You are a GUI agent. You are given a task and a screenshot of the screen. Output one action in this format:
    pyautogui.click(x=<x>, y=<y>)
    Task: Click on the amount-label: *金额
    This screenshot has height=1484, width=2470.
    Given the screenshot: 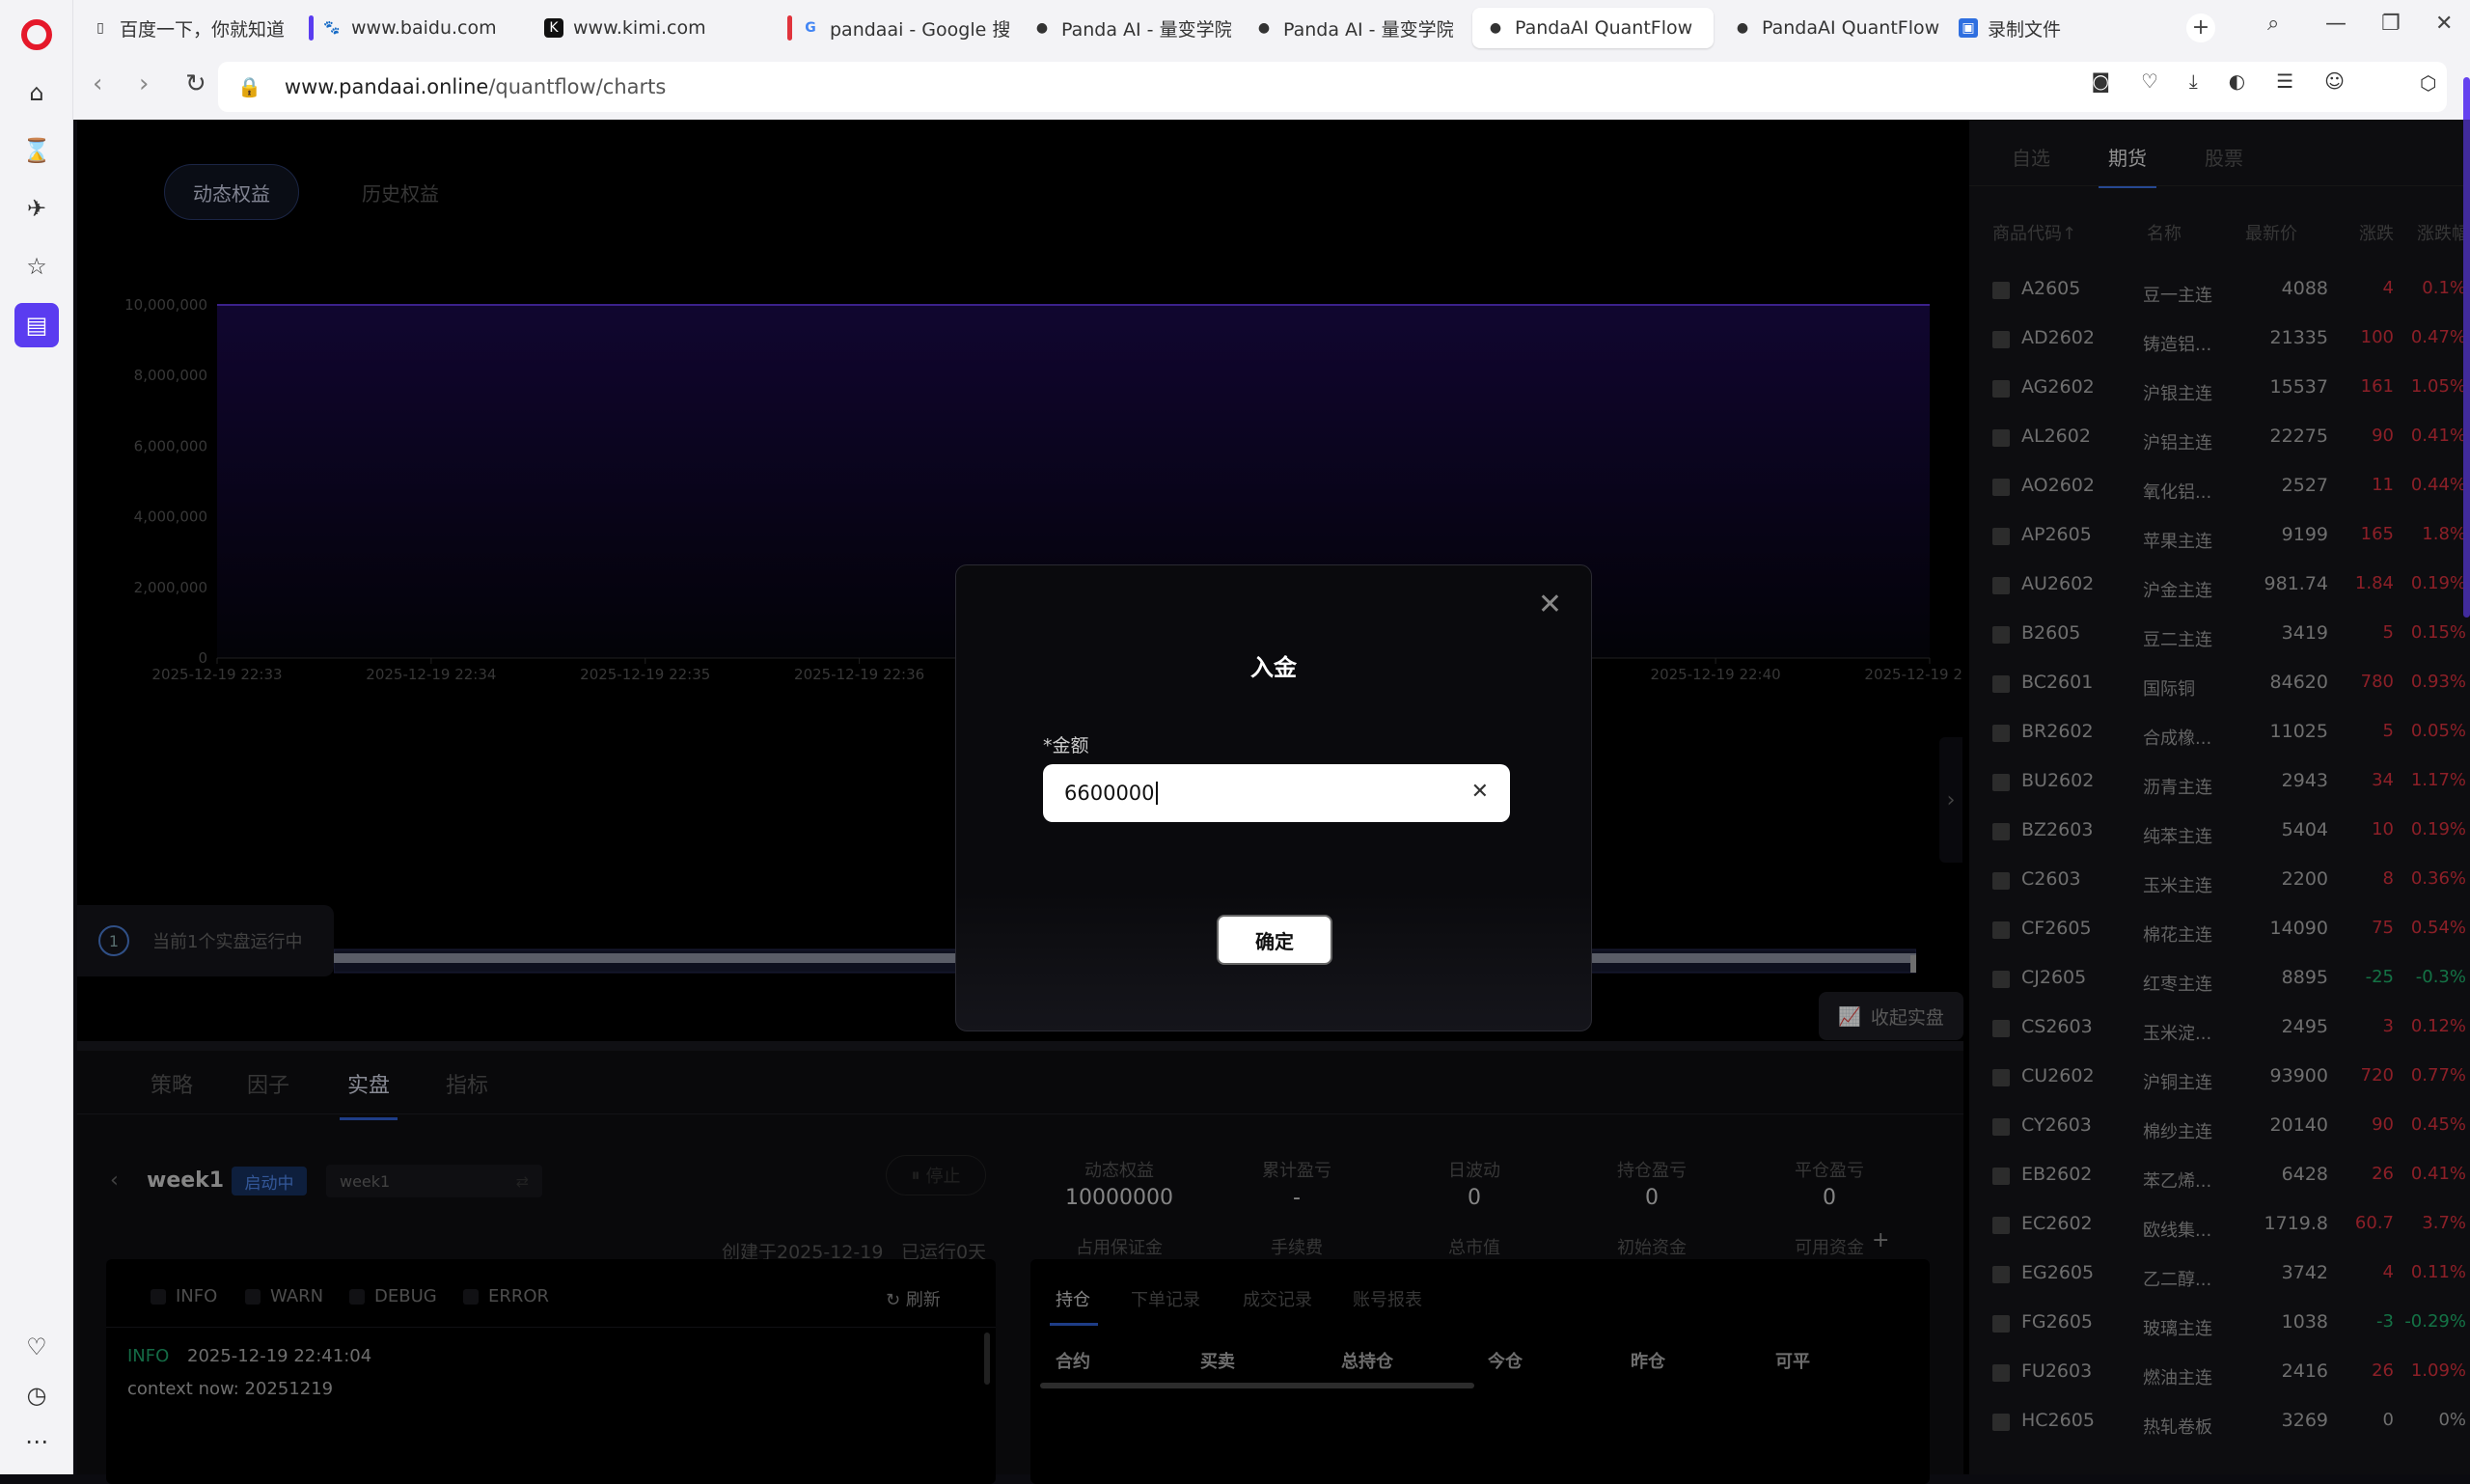 What is the action you would take?
    pyautogui.click(x=1066, y=745)
    